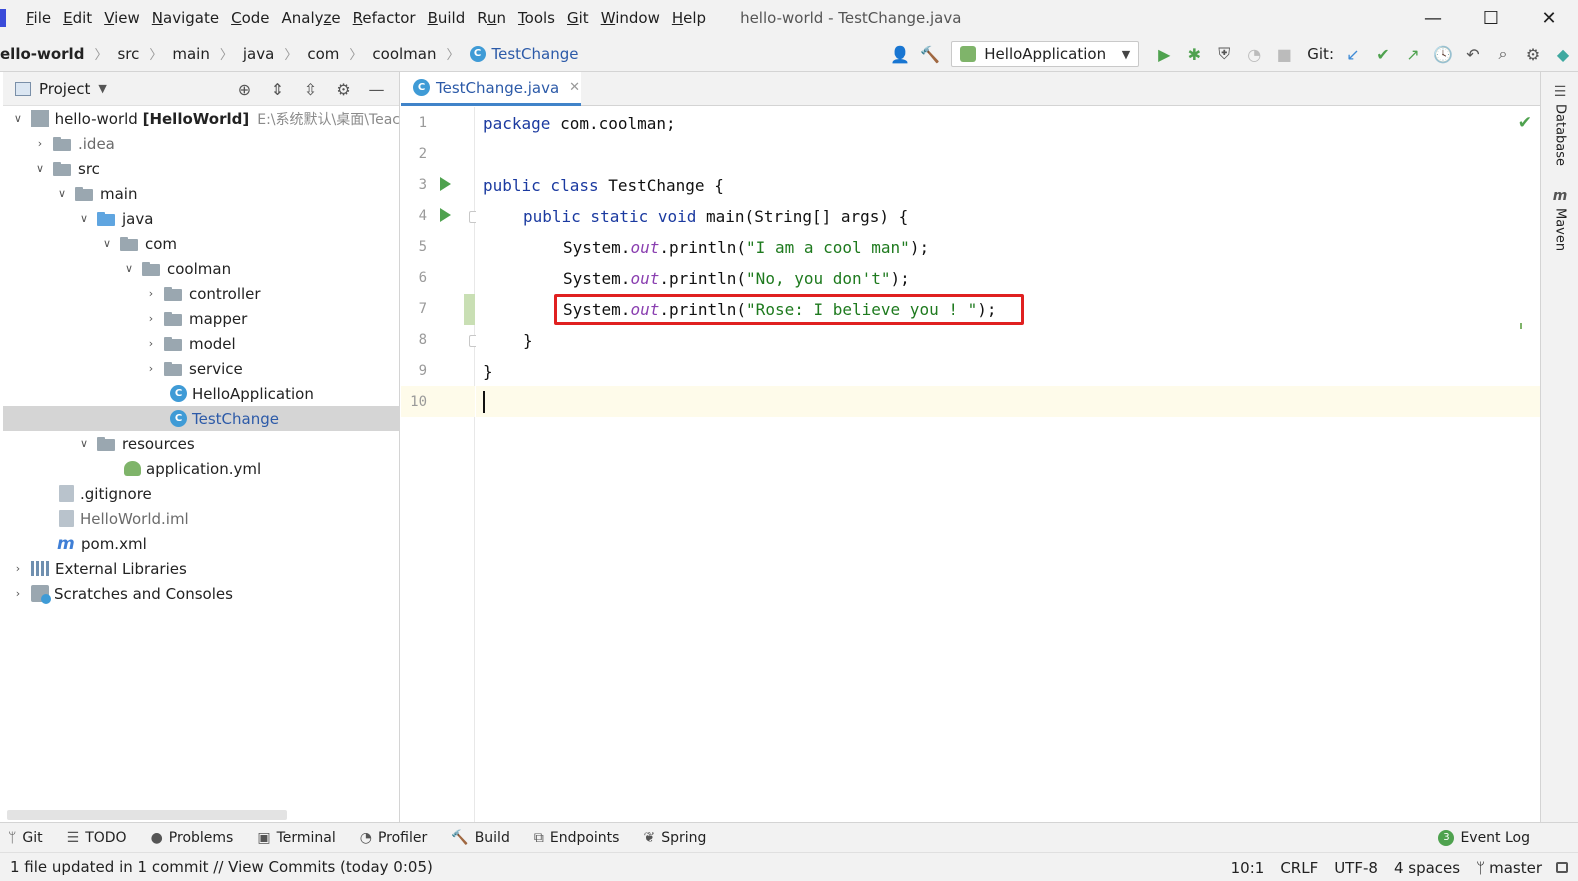 The height and width of the screenshot is (881, 1578). I want to click on tree-item-external-libraries: › External Libraries, so click(201, 568).